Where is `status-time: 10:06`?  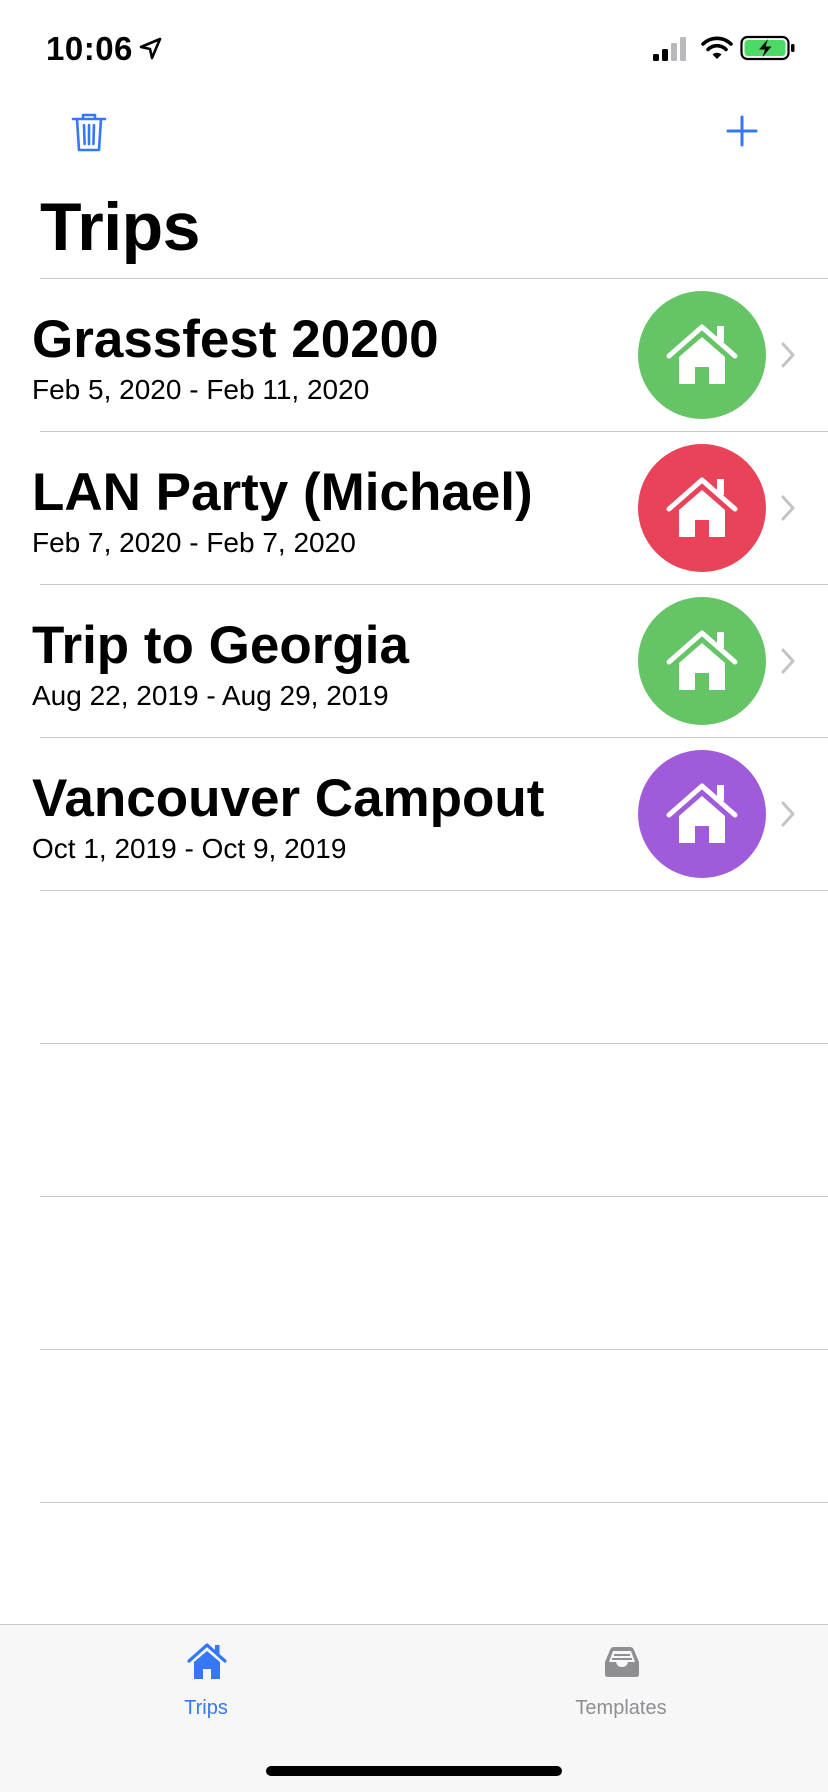
status-time: 10:06 is located at coordinates (89, 48).